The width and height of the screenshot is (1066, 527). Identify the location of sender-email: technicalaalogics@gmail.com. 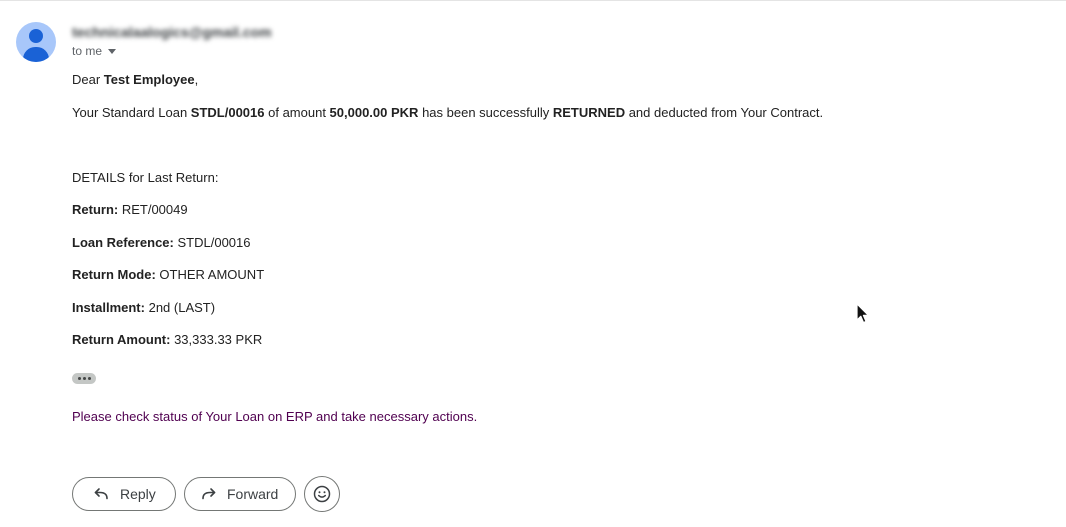
(172, 32).